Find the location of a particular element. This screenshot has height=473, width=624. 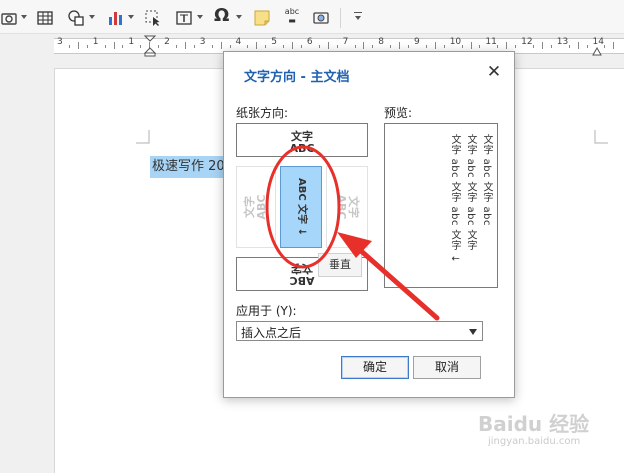

margin-corner-left is located at coordinates (143, 137).